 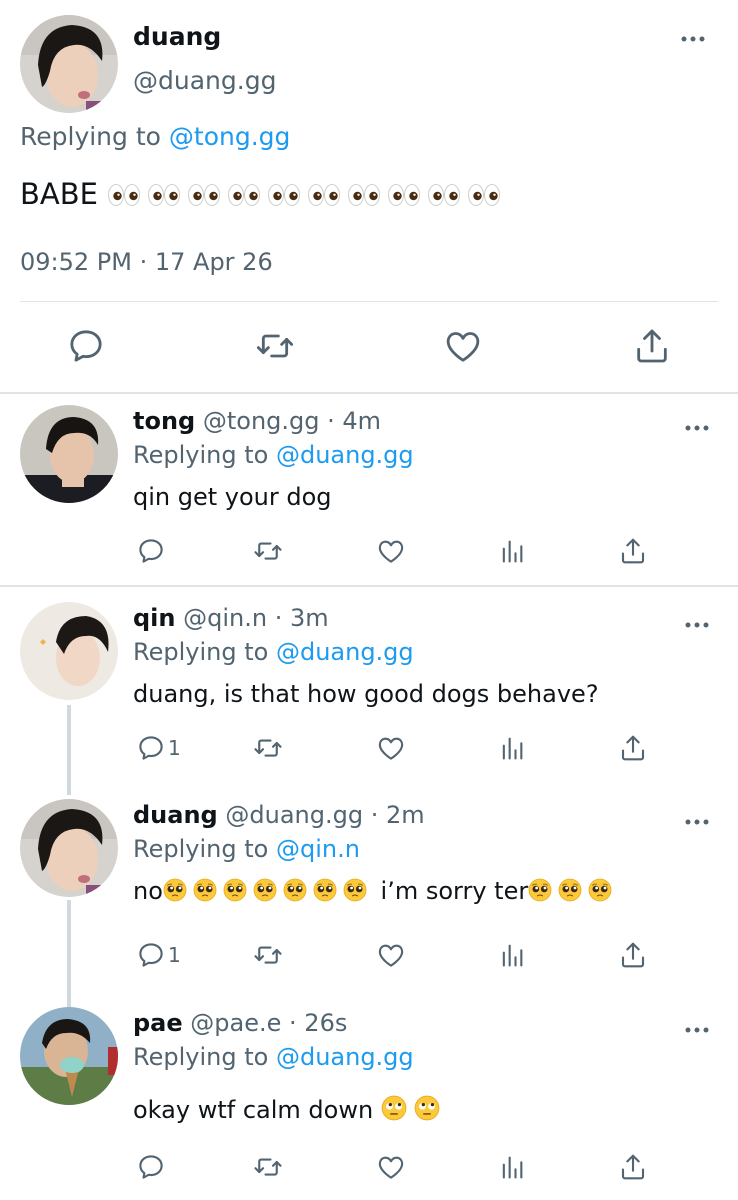 What do you see at coordinates (318, 1023) in the screenshot?
I see `reply-time: · 26s` at bounding box center [318, 1023].